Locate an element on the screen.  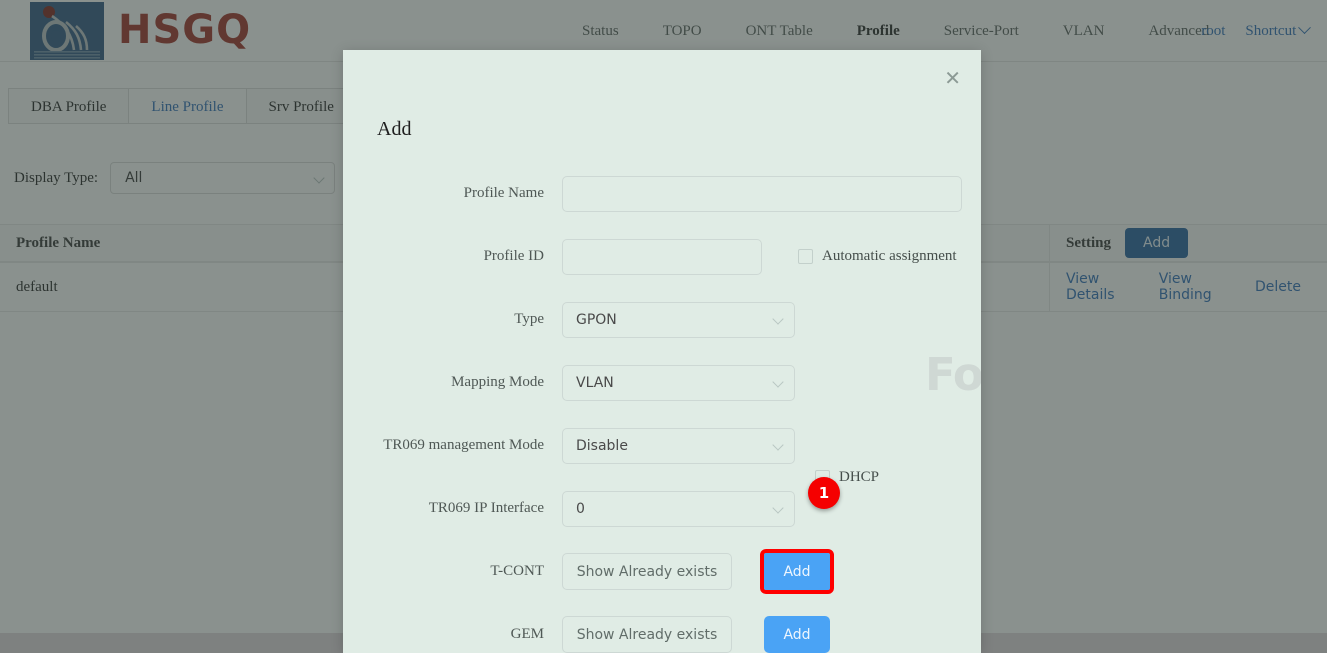
field-row-tcont: T-CONT Show Already exists Add is located at coordinates (662, 571).